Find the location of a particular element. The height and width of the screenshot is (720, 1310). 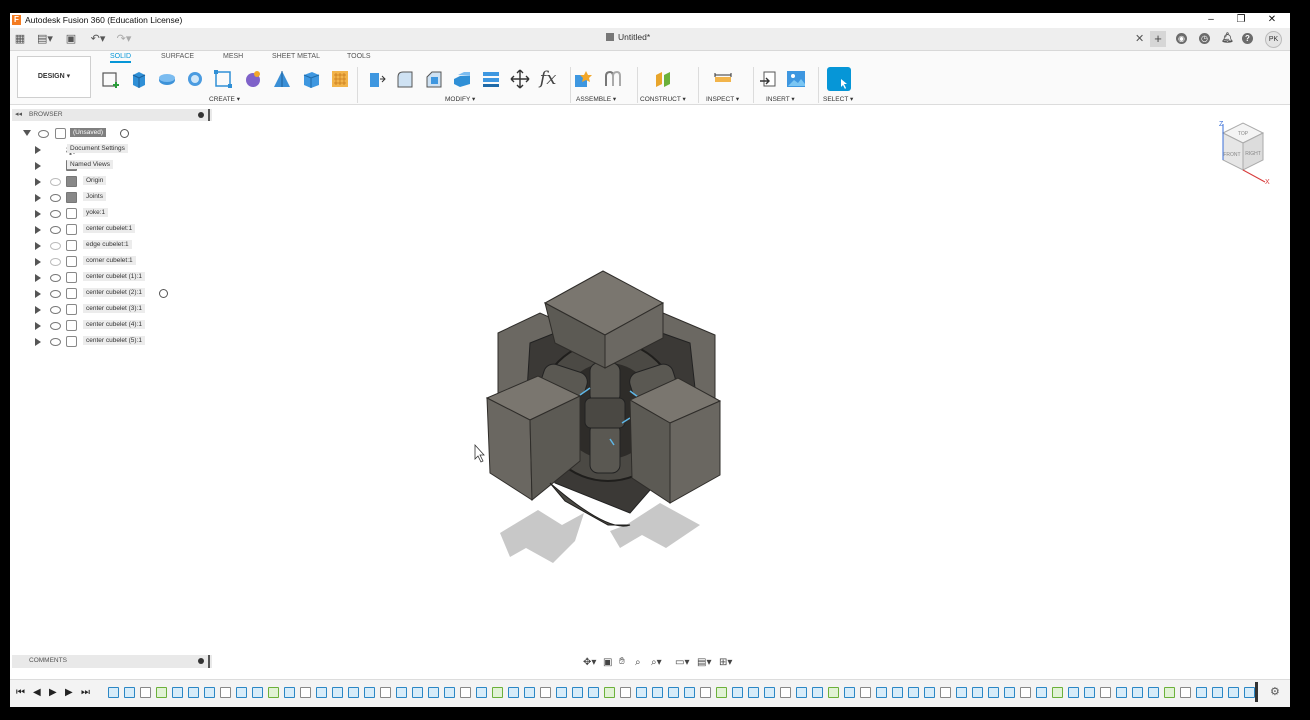

chamfer-icon is located at coordinates (434, 79).